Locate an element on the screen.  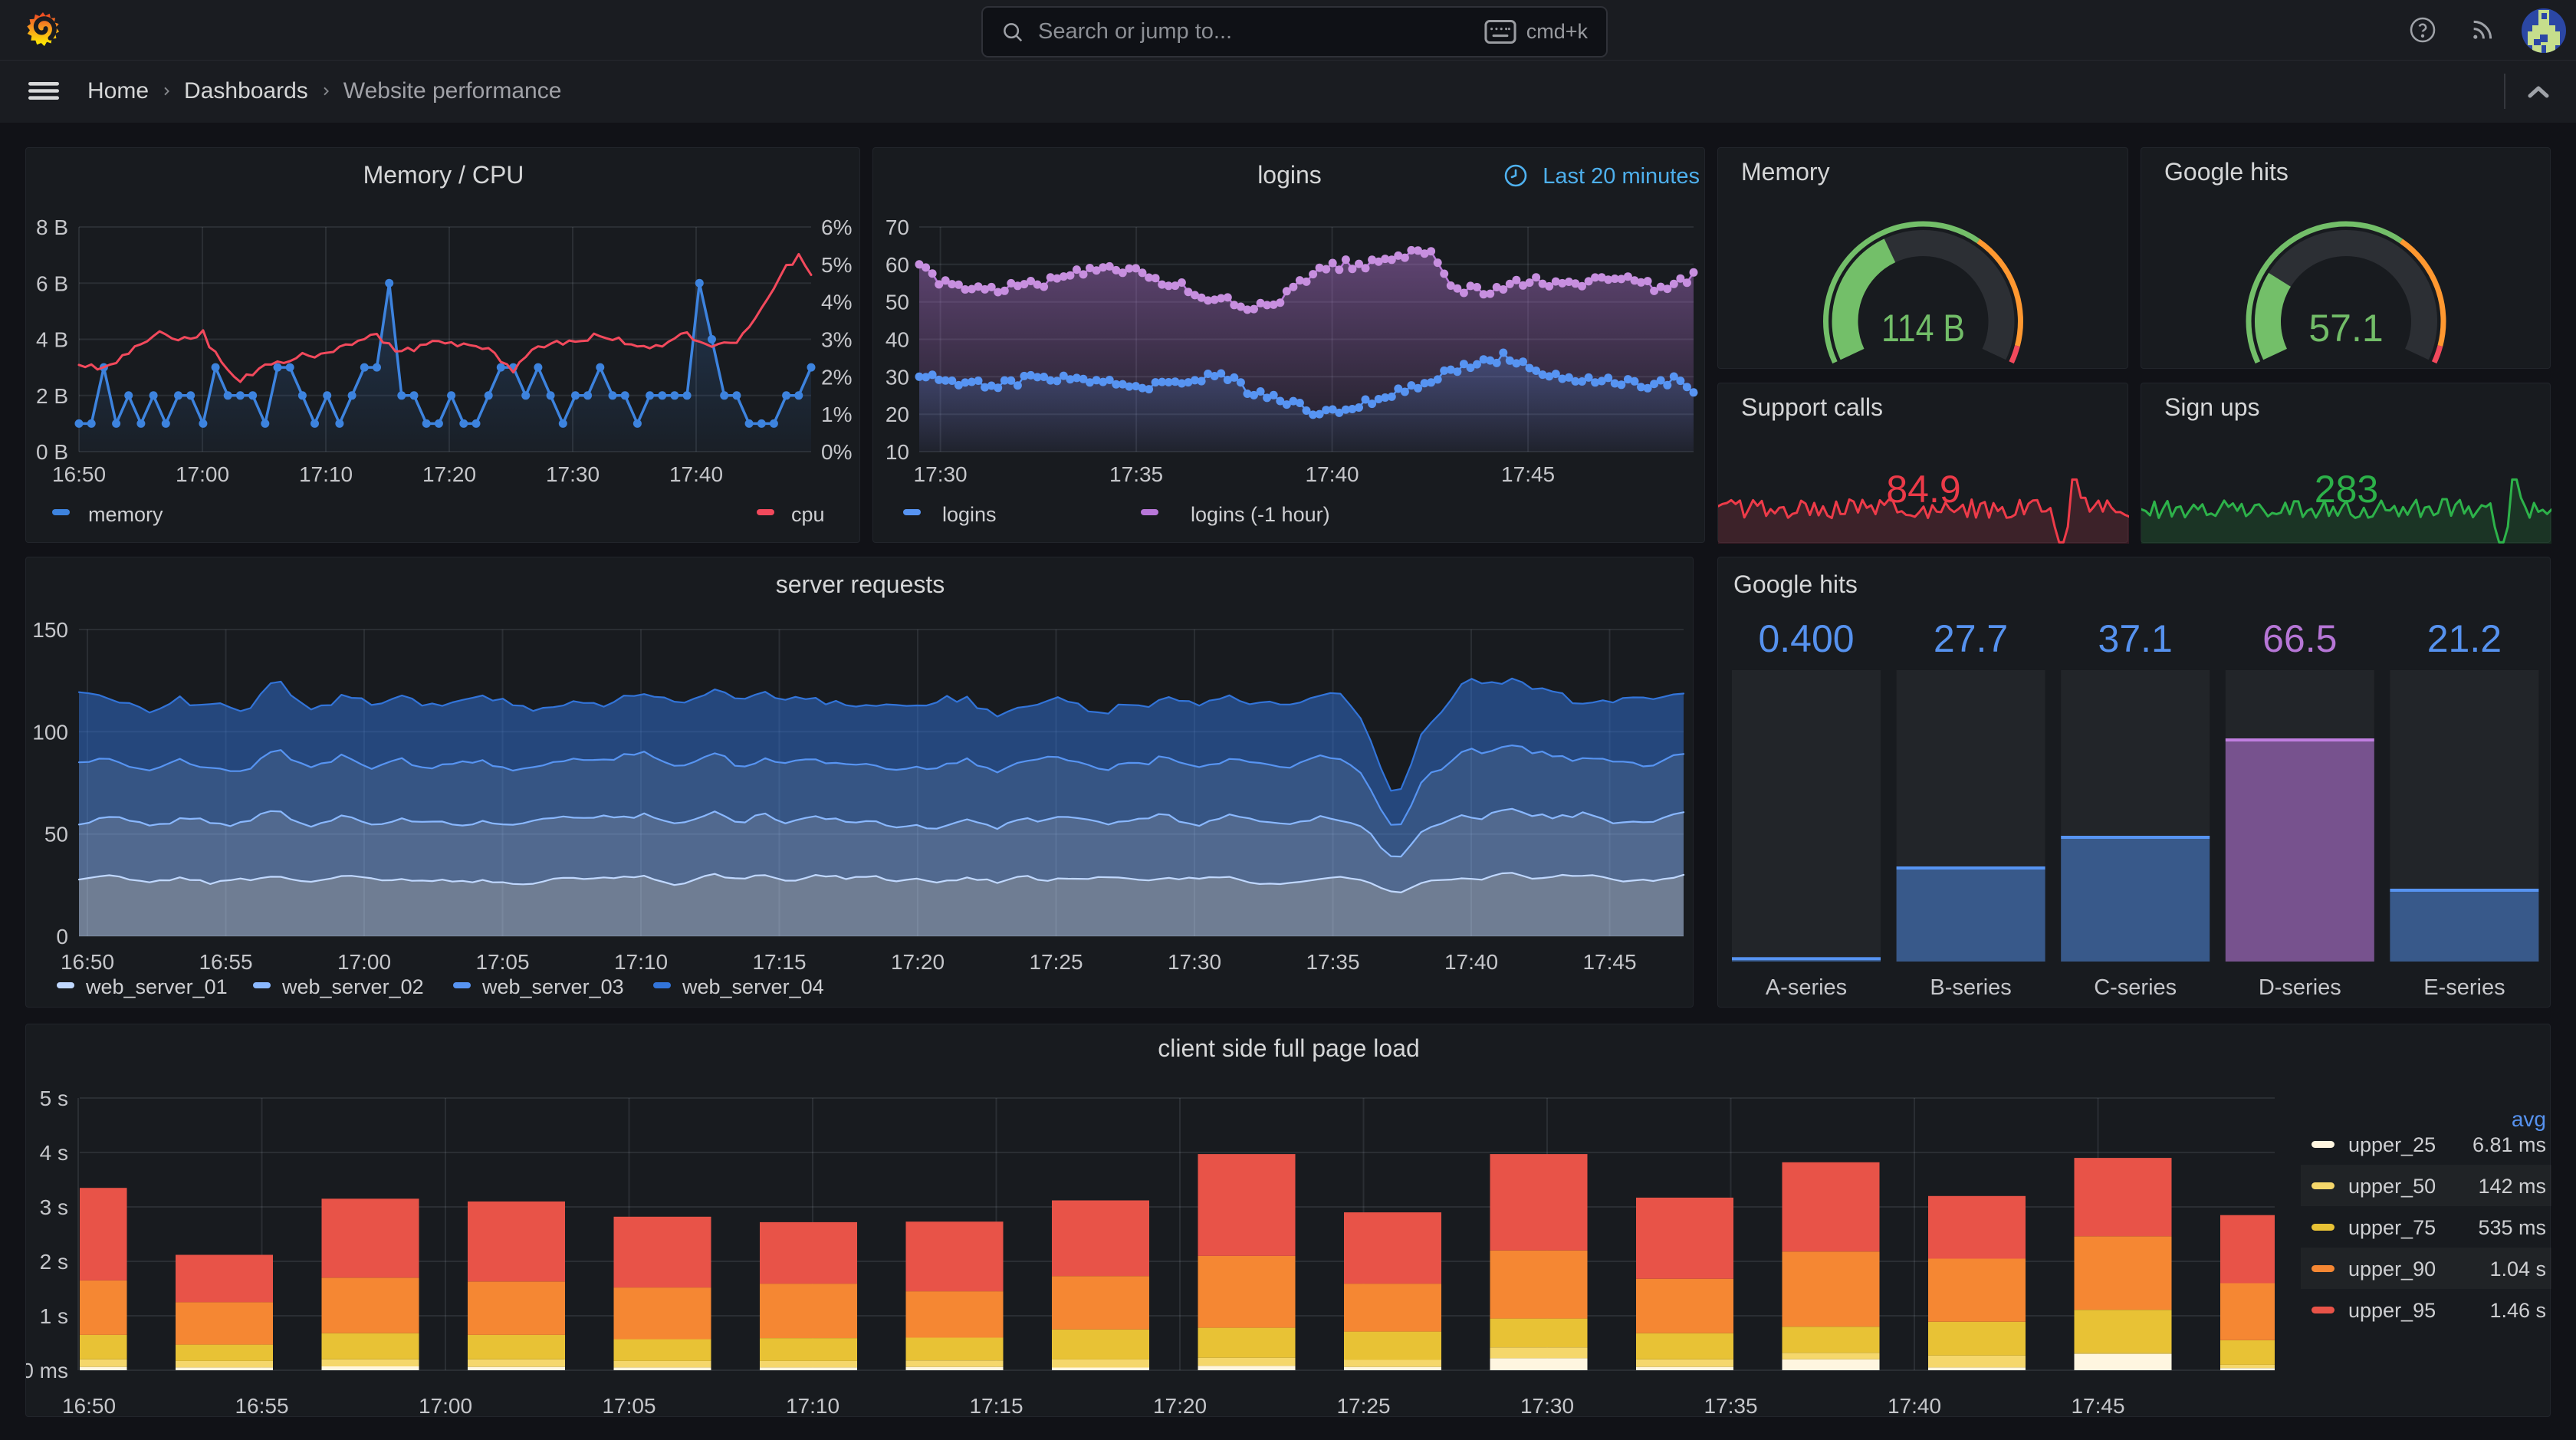
svg-text: 535 ms is located at coordinates (2512, 1227).